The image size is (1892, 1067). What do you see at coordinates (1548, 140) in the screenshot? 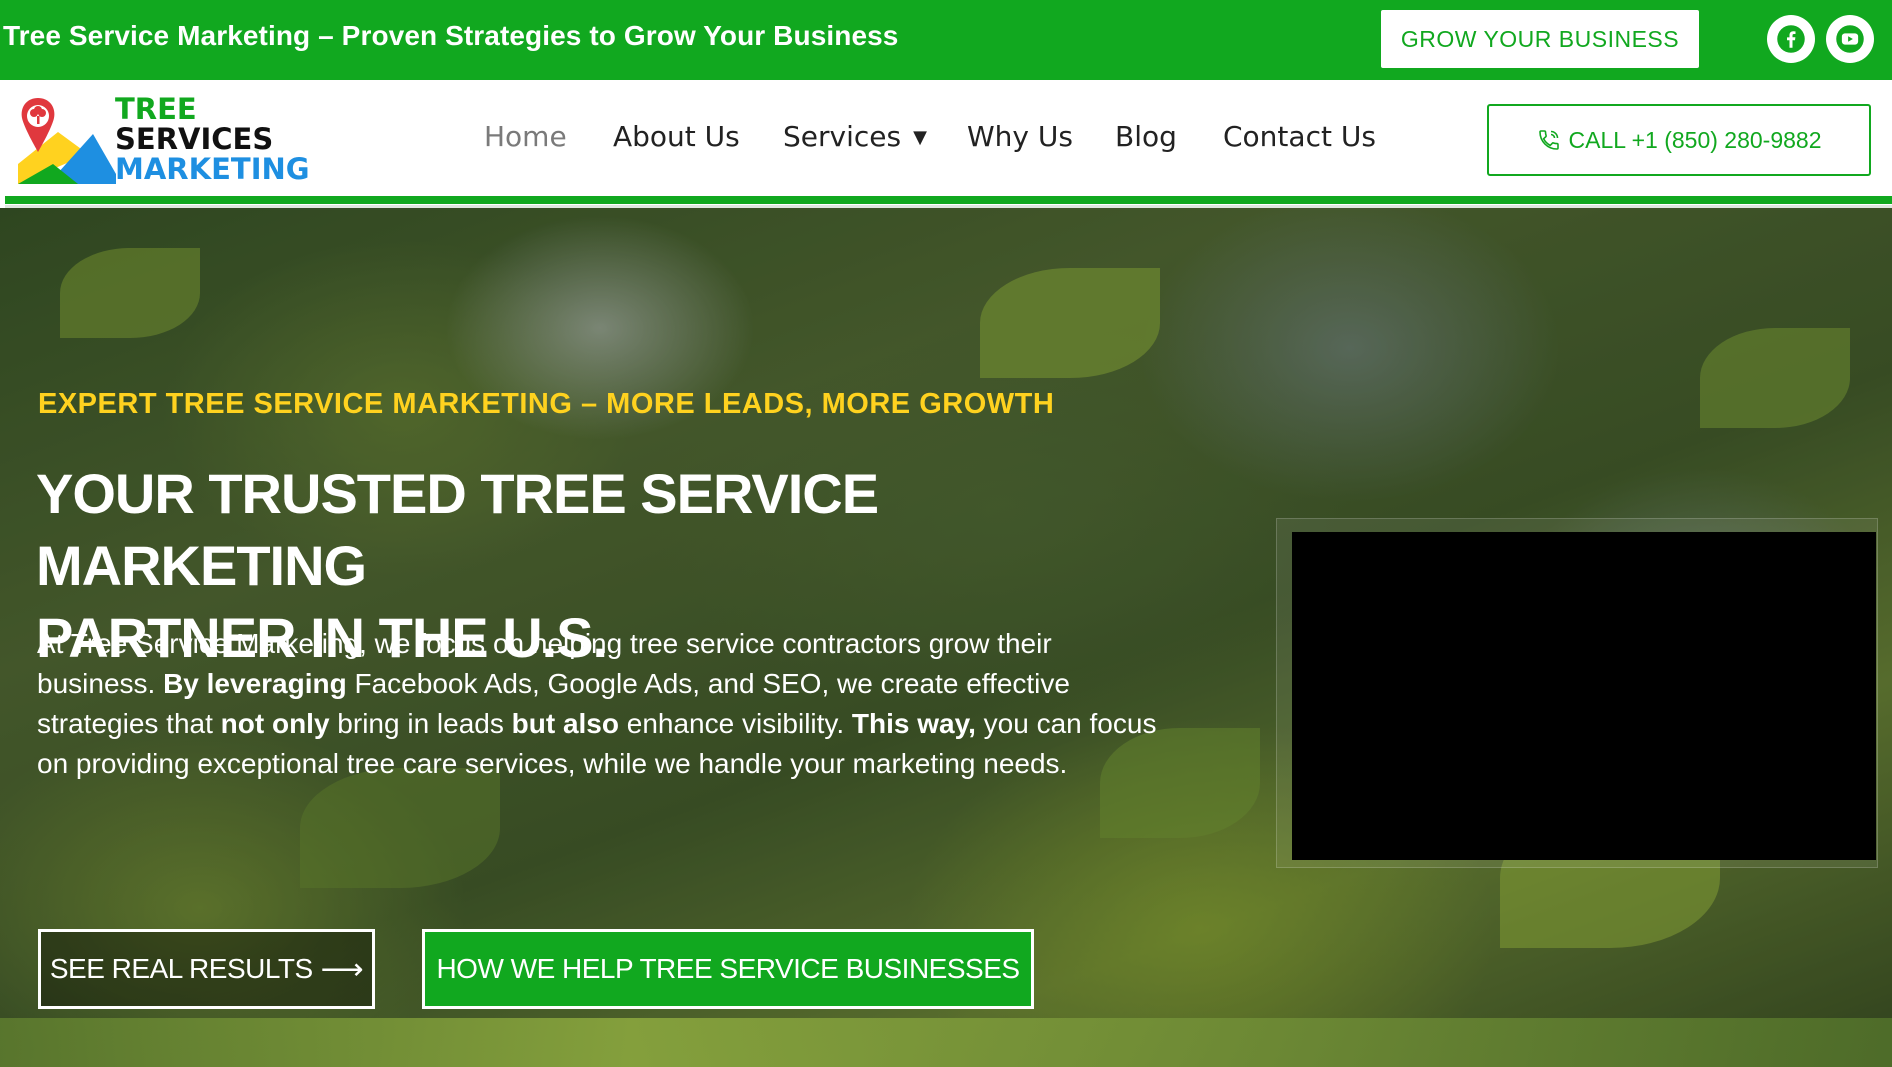
I see `phone-icon` at bounding box center [1548, 140].